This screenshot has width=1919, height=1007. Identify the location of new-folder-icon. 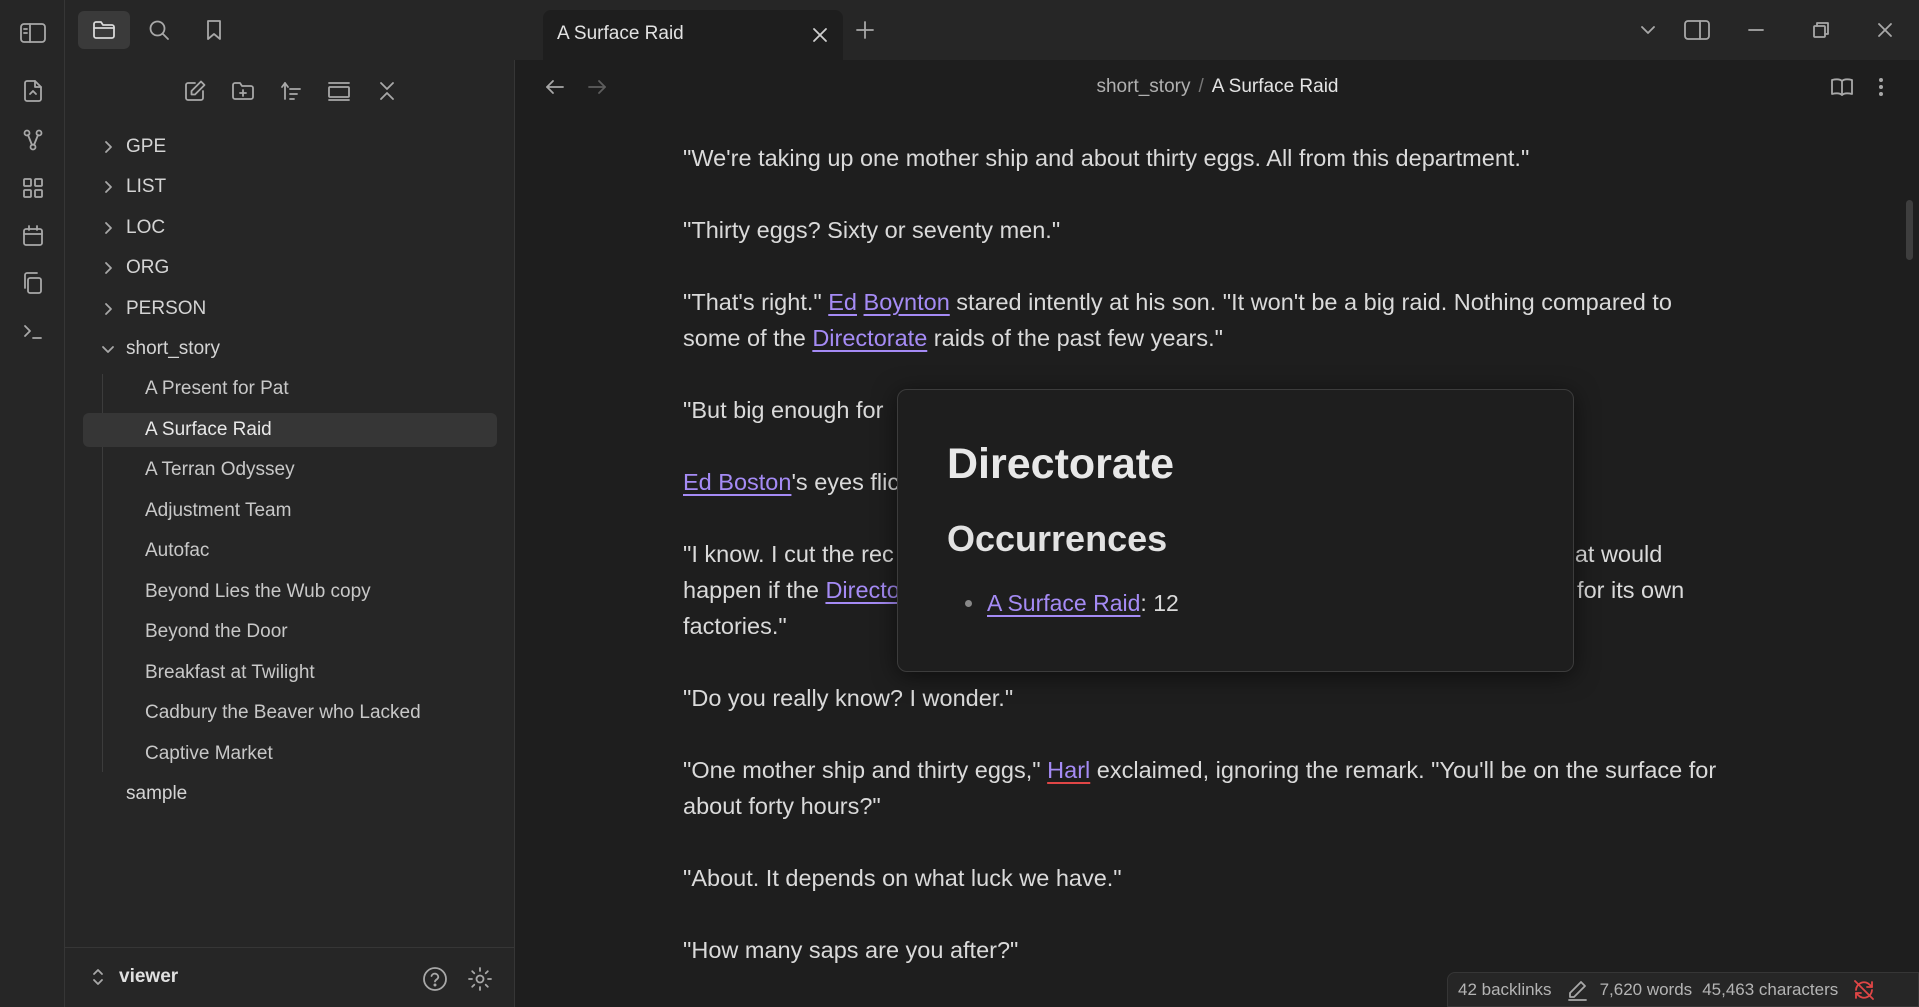
(243, 91).